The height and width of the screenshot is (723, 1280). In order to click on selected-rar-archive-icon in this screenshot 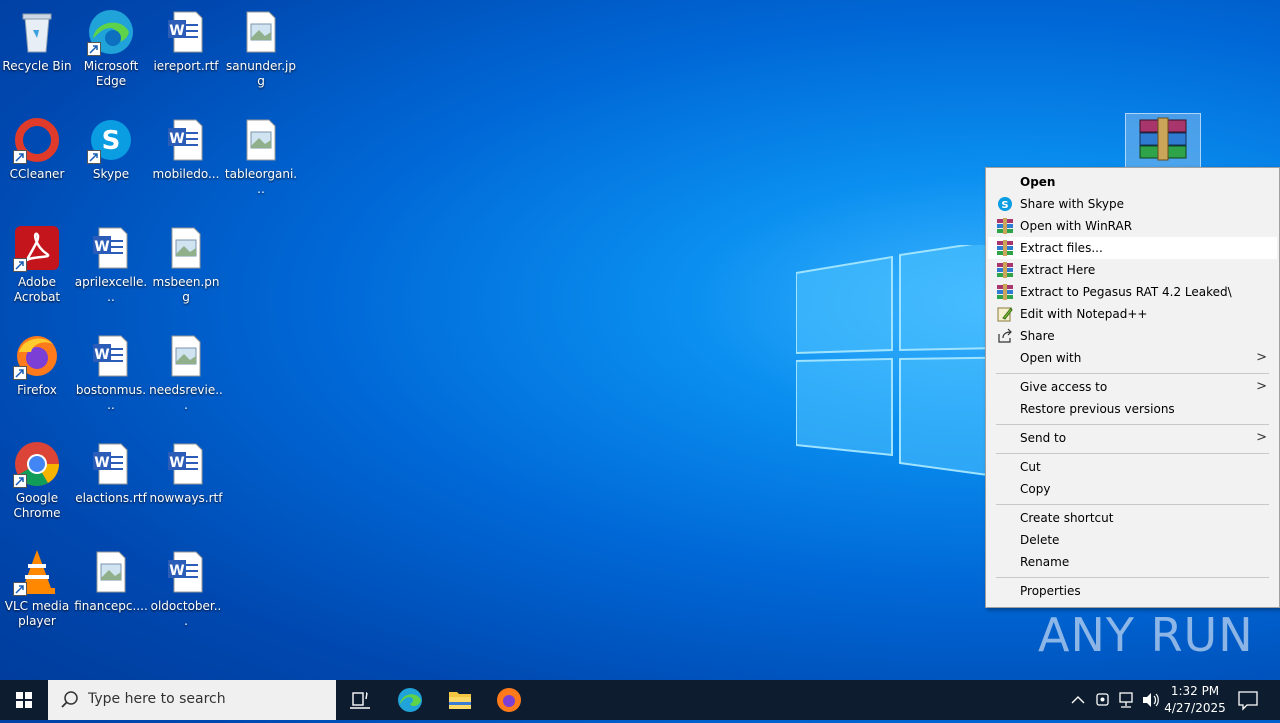, I will do `click(1163, 142)`.